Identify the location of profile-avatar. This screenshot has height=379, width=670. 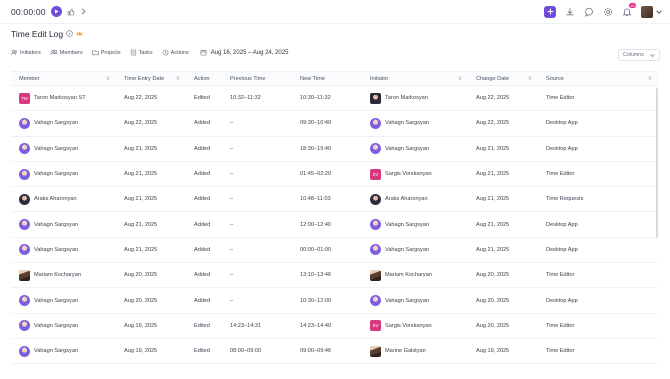
(647, 11).